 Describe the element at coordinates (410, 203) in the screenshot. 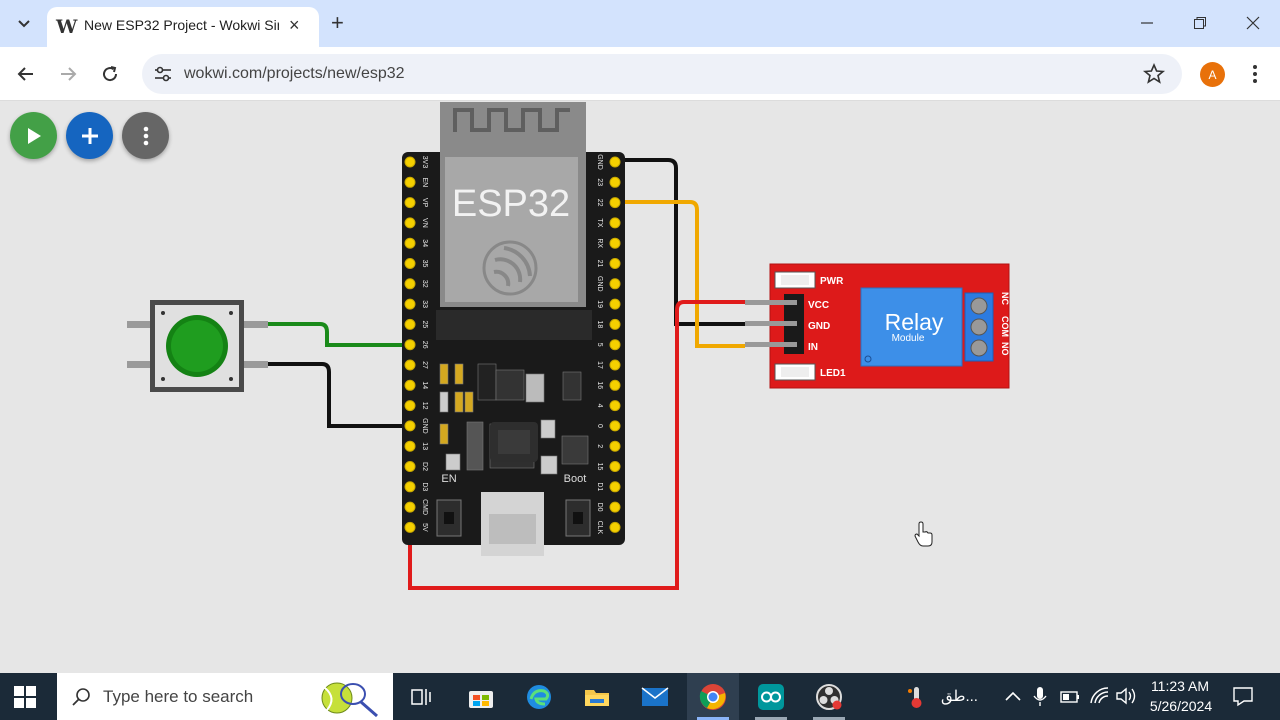

I see `left-pin-vp` at that location.